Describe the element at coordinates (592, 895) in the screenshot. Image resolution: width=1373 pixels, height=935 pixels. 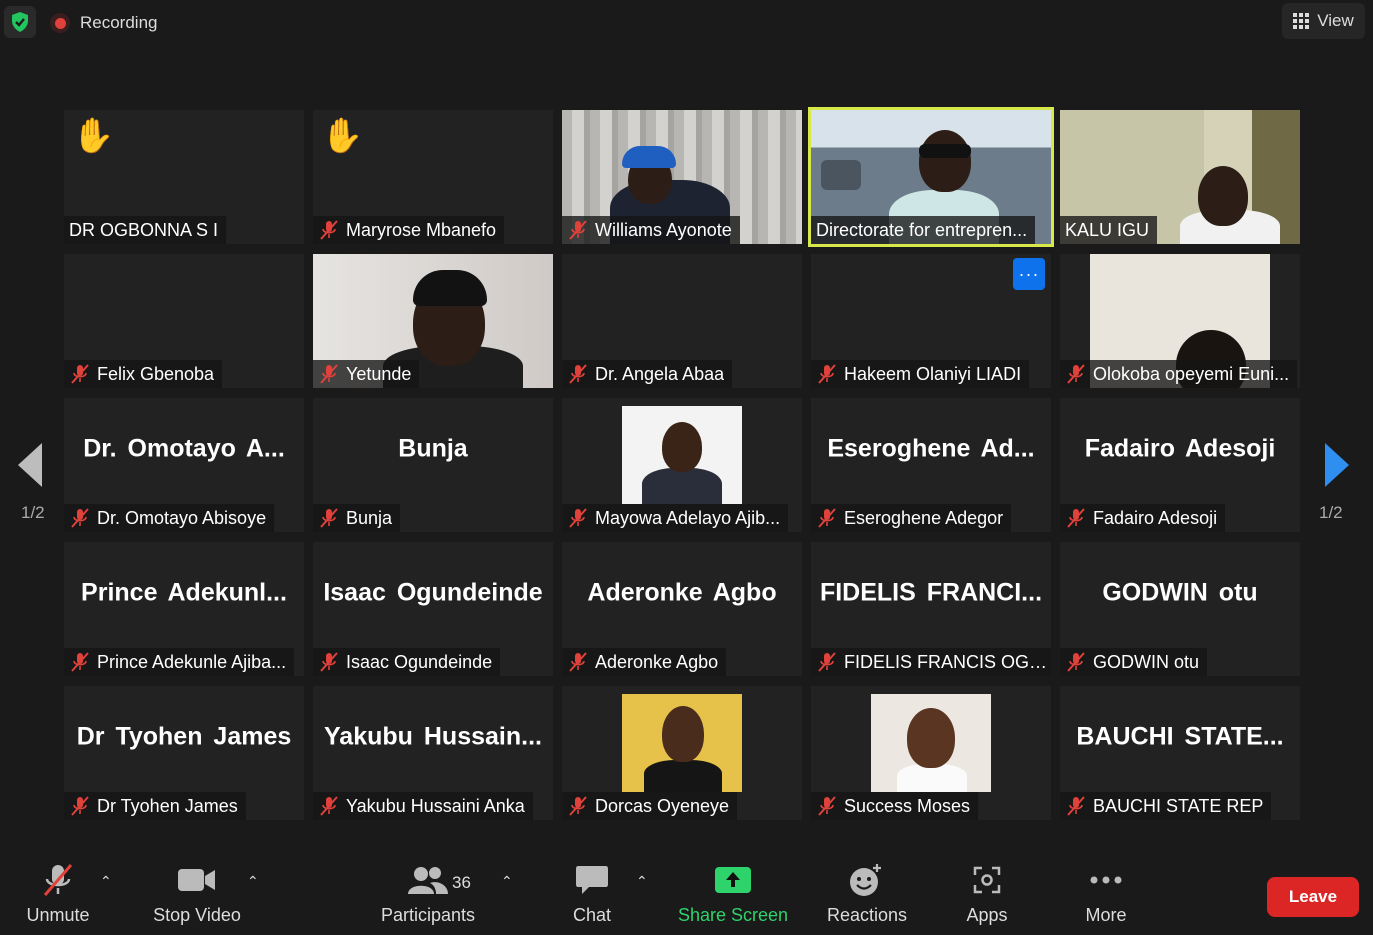
I see `chat-button: Chat` at that location.